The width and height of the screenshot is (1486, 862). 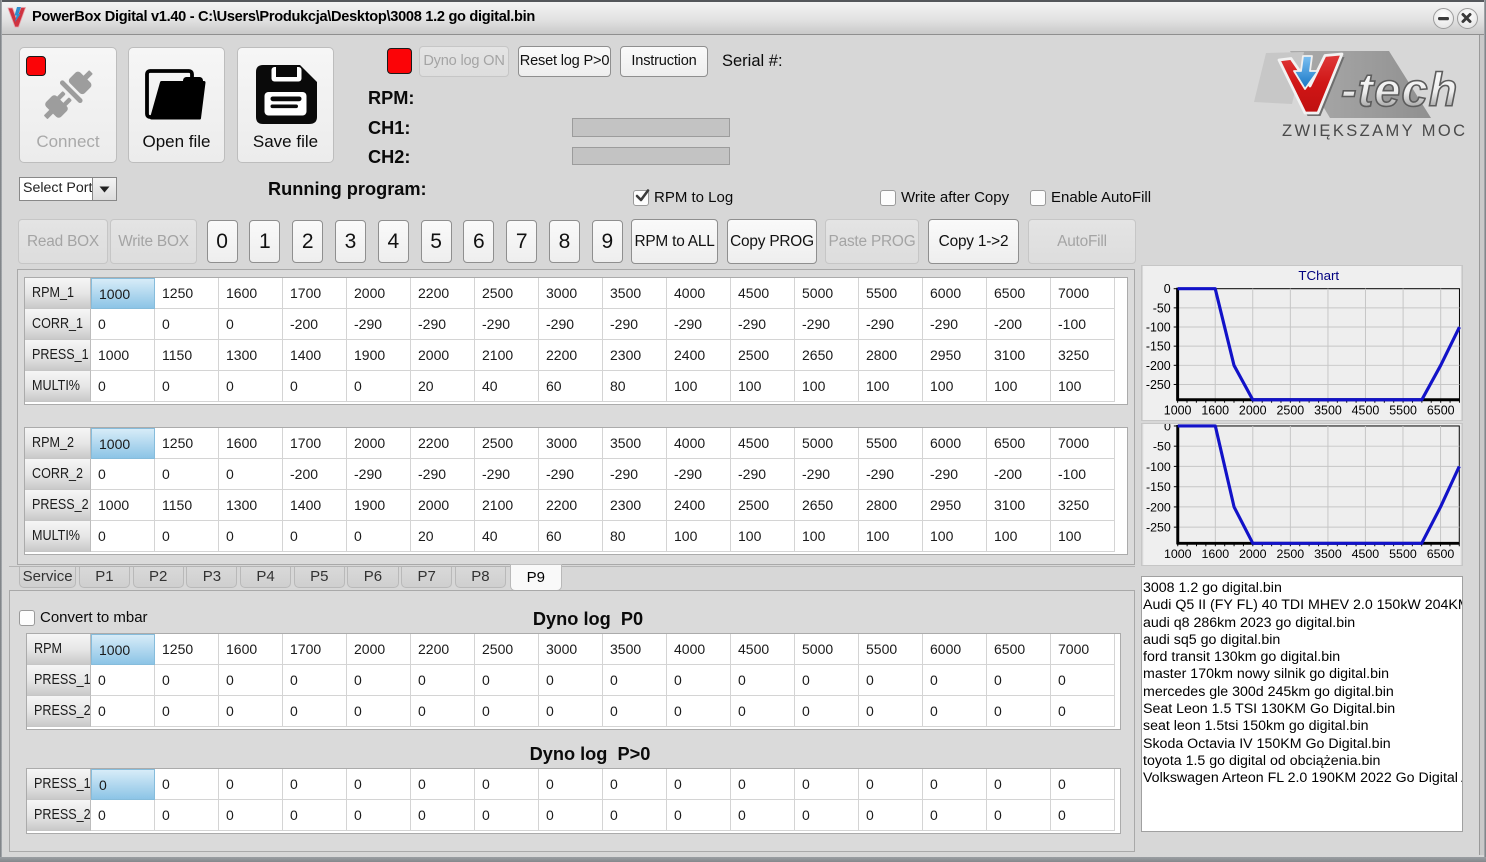 I want to click on svg-text: TChart, so click(x=1318, y=275).